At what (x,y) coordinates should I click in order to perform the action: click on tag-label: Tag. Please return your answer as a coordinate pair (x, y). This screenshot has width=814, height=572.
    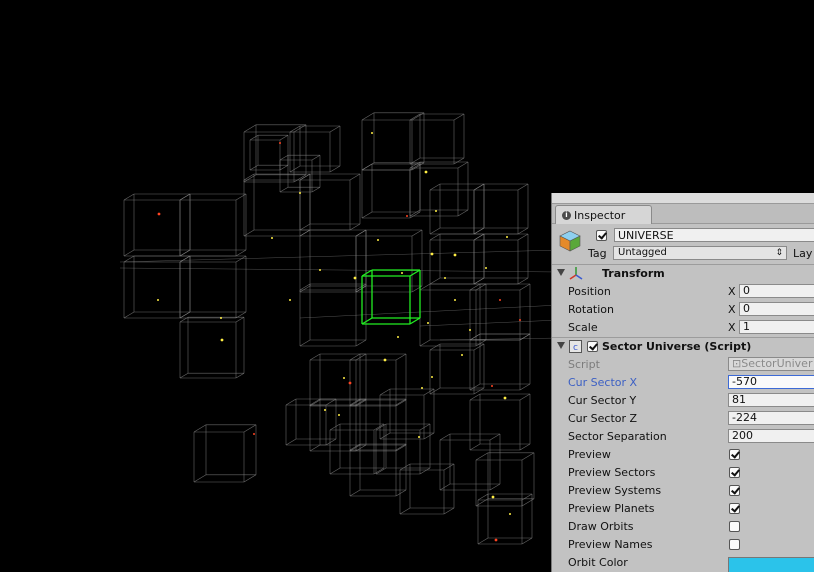
    Looking at the image, I should click on (597, 253).